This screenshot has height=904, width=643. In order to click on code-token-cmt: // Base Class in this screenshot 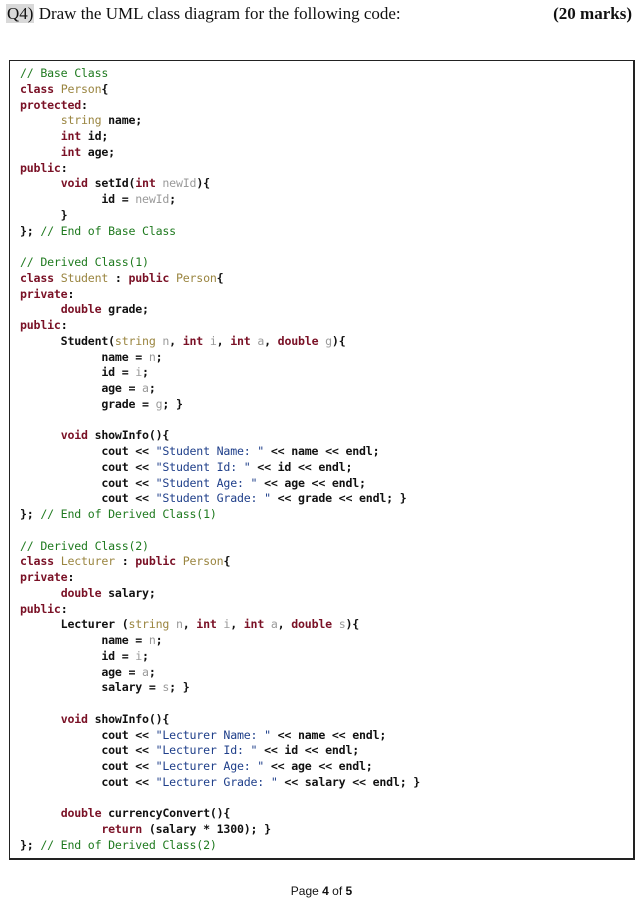, I will do `click(64, 73)`.